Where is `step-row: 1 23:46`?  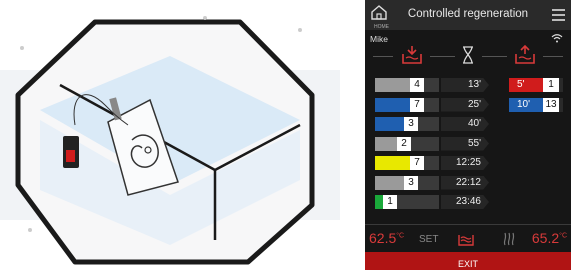 step-row: 1 23:46 is located at coordinates (440, 202).